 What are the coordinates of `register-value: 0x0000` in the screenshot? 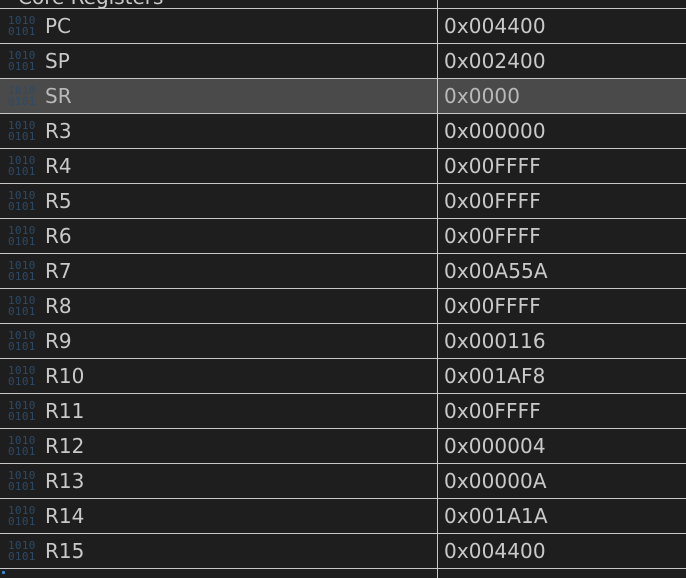 It's located at (562, 96).